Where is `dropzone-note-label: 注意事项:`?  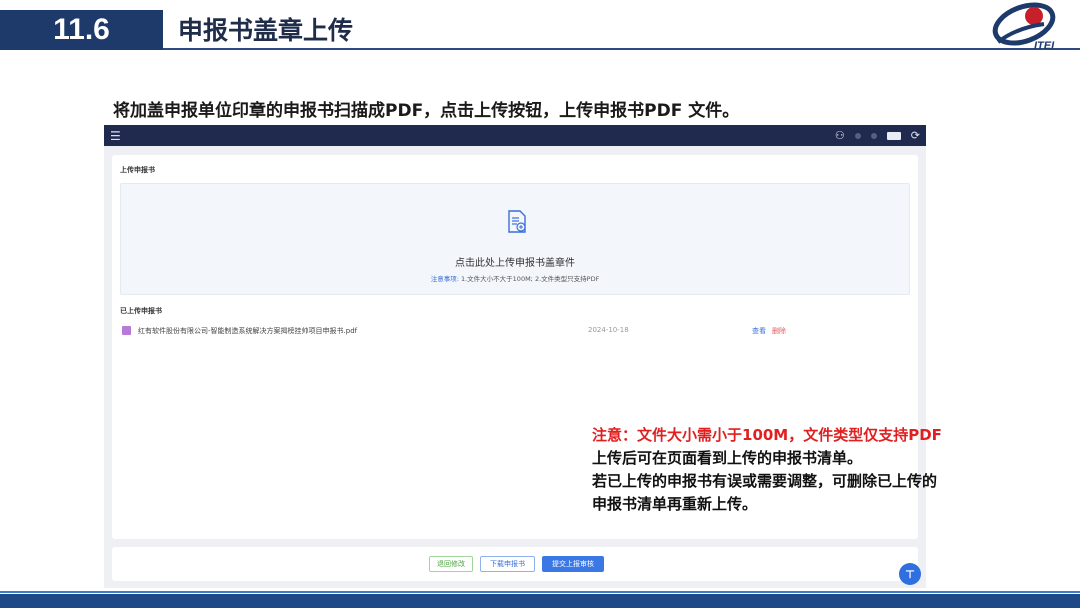 dropzone-note-label: 注意事项: is located at coordinates (444, 279).